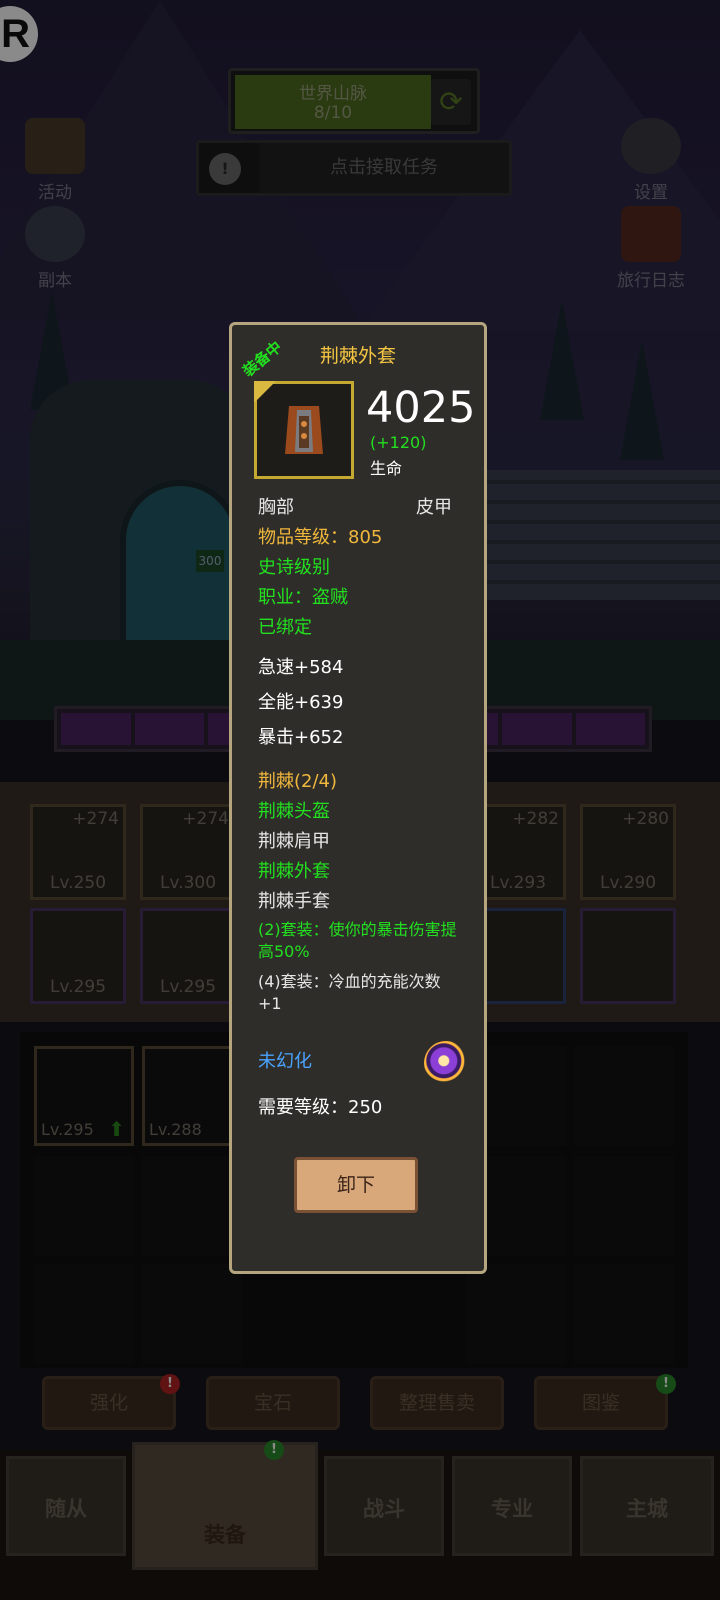  Describe the element at coordinates (301, 667) in the screenshot. I see `stat-haste: 急速+584` at that location.